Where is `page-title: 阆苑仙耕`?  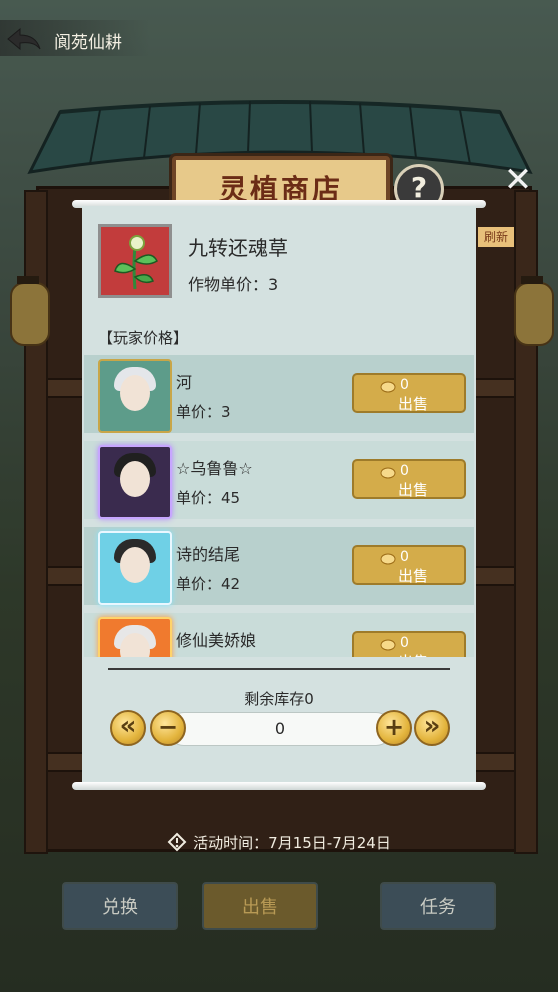
page-title: 阆苑仙耕 is located at coordinates (88, 43).